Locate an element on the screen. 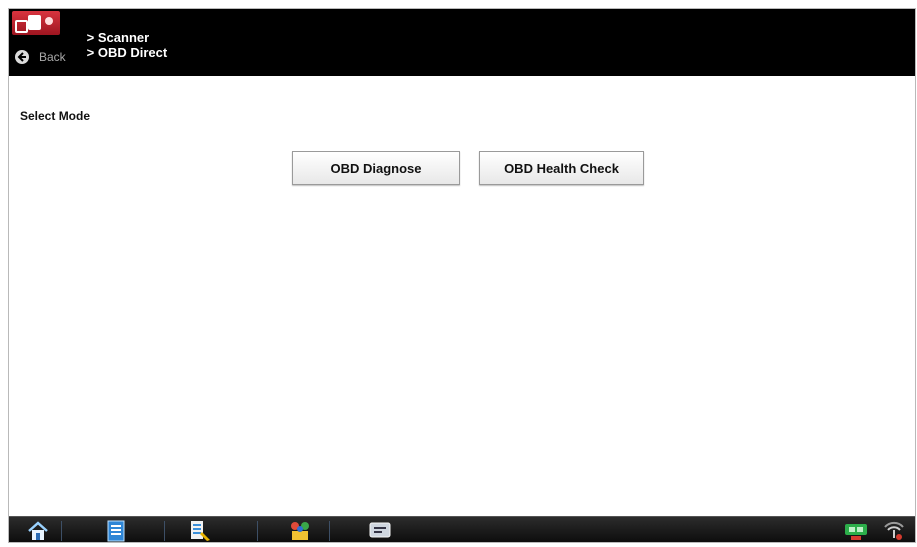 The width and height of the screenshot is (917, 547). back-label: Back is located at coordinates (52, 57).